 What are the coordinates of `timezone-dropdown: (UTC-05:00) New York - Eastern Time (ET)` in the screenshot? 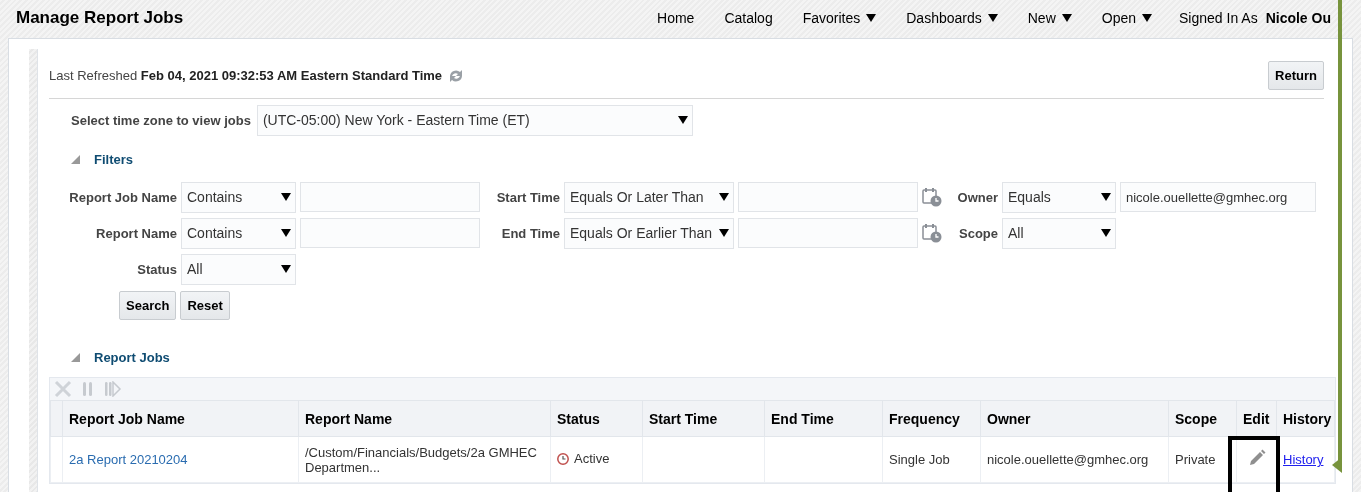 It's located at (474, 120).